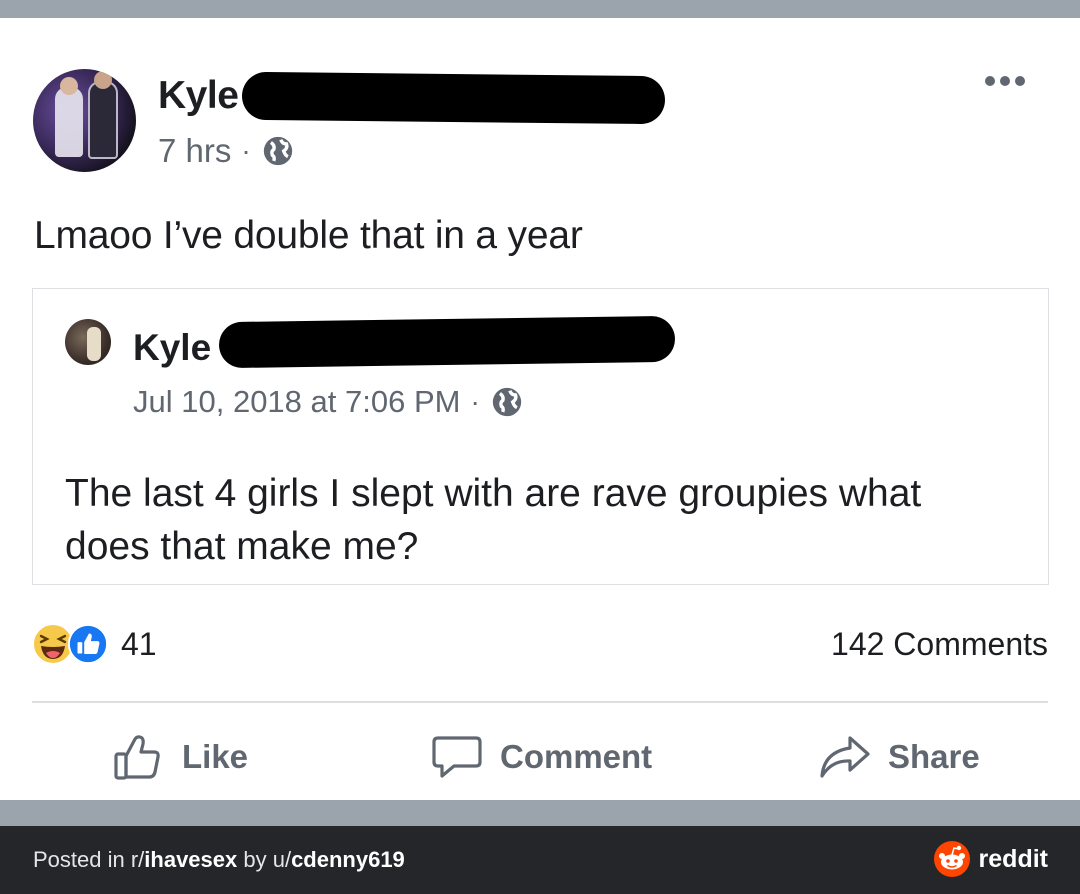 This screenshot has height=894, width=1080. What do you see at coordinates (194, 151) in the screenshot?
I see `post-timestamp: 7 hrs` at bounding box center [194, 151].